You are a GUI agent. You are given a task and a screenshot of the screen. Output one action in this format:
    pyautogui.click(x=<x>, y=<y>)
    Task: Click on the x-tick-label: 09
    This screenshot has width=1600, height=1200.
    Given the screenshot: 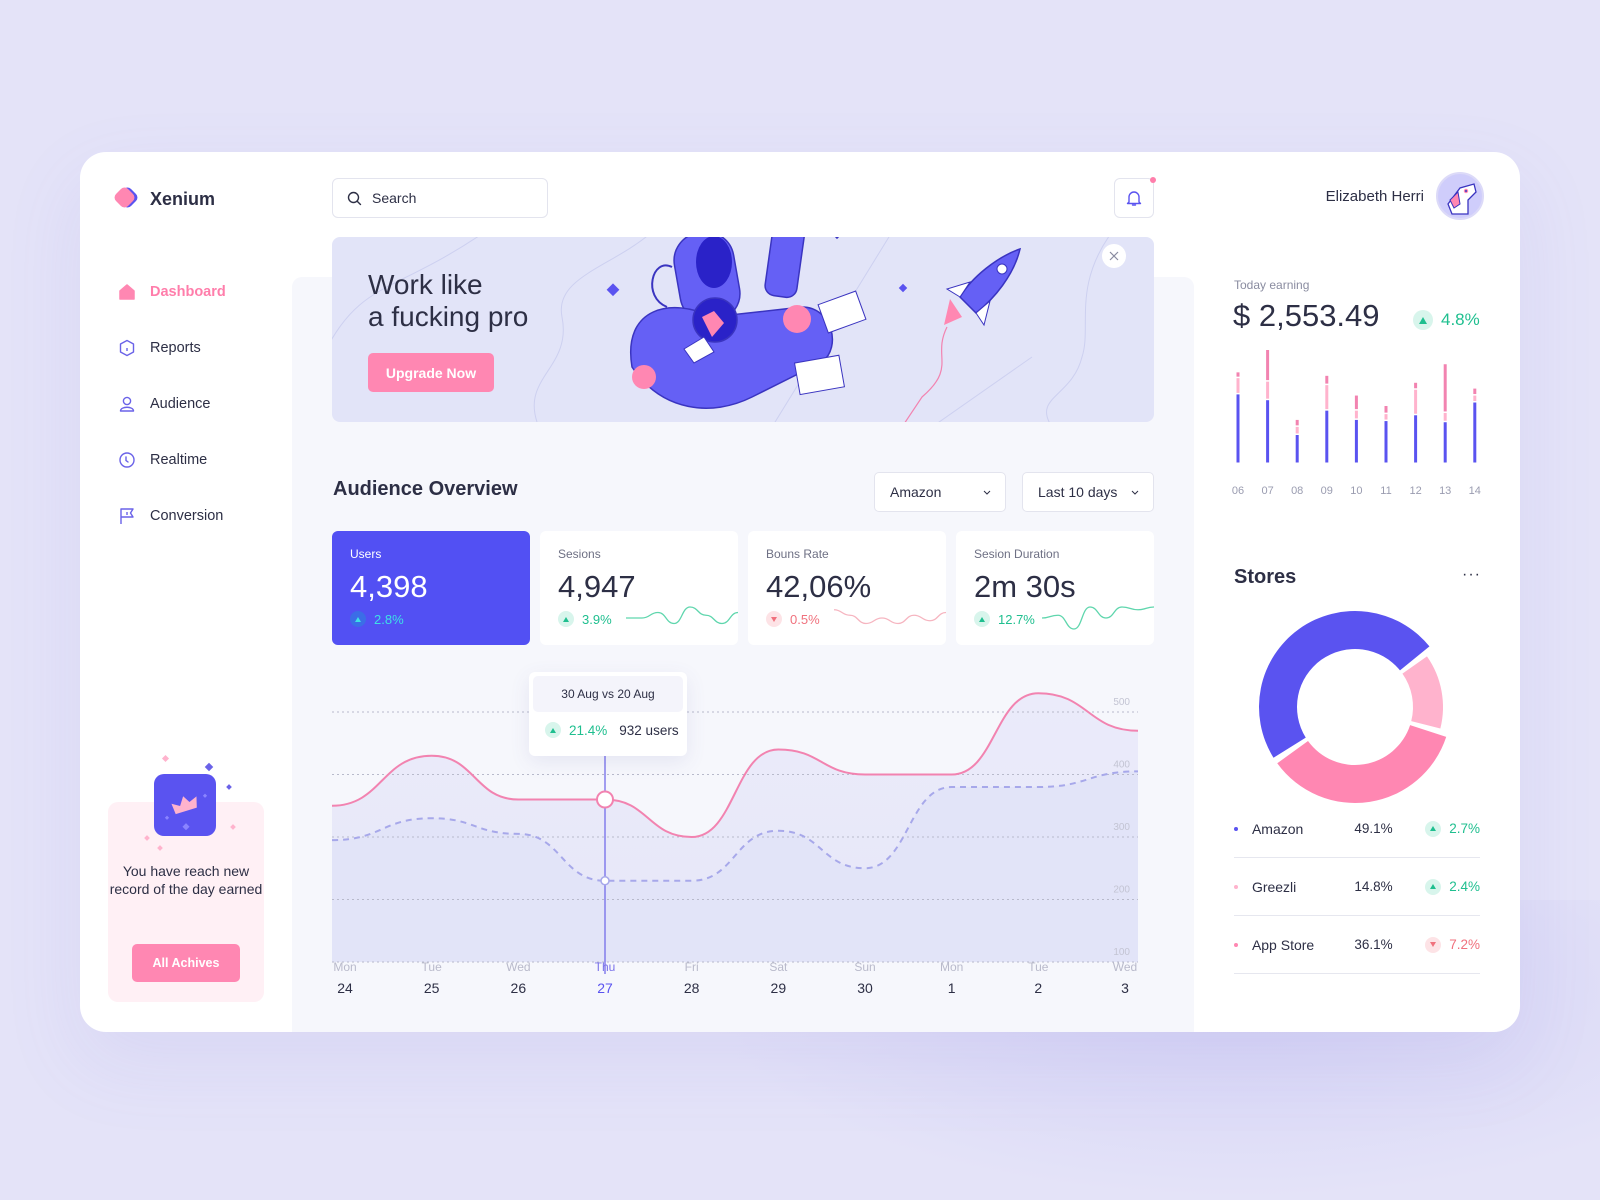 What is the action you would take?
    pyautogui.click(x=1327, y=491)
    